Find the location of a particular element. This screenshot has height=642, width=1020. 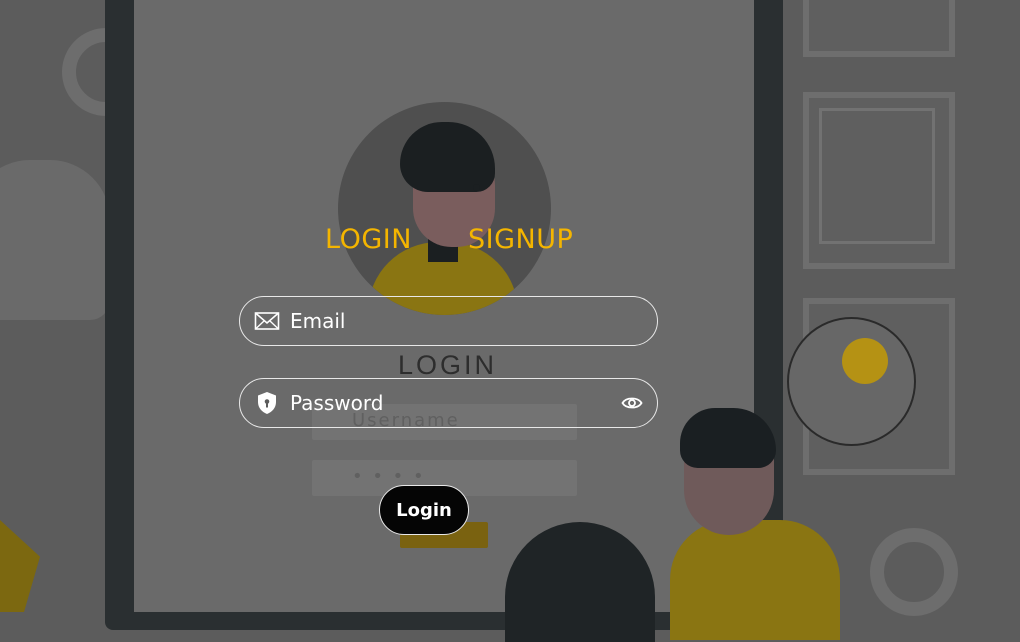

background-person-body is located at coordinates (755, 580).